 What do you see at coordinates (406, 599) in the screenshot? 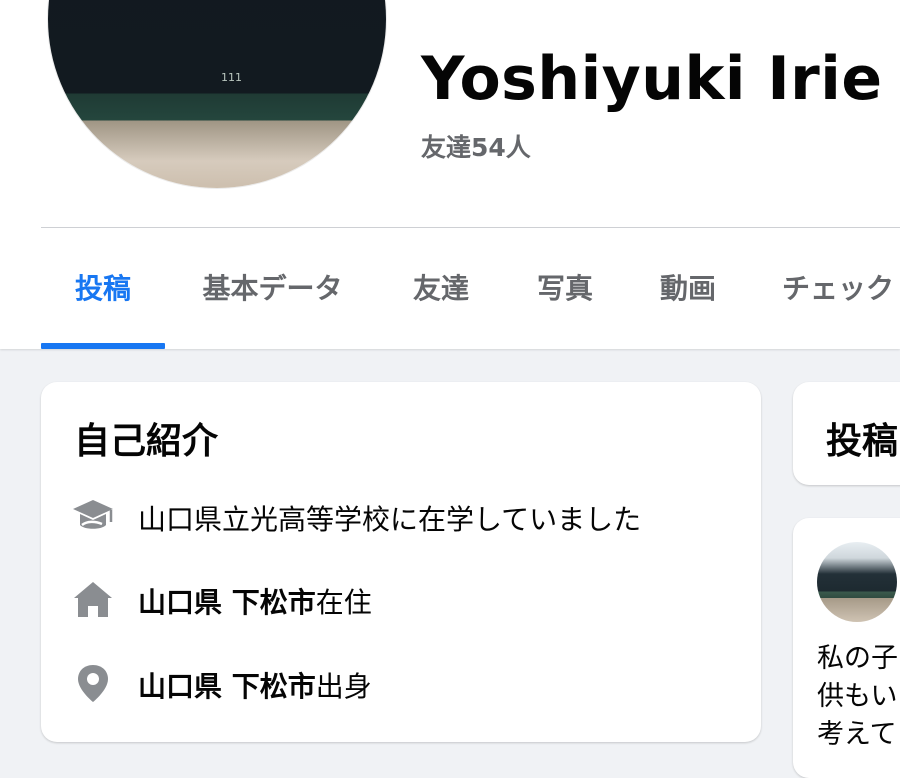
I see `intro-residence-row: 山口県 下松市在住` at bounding box center [406, 599].